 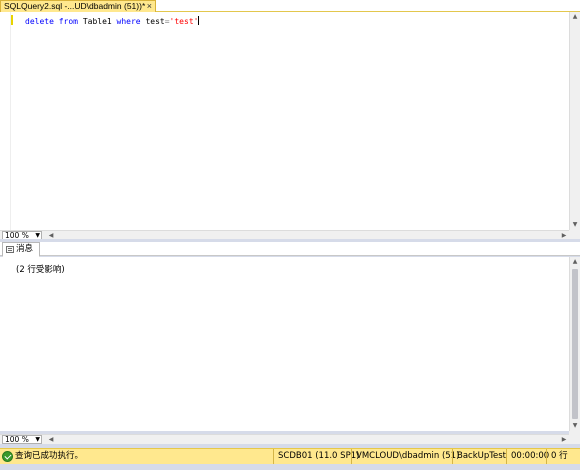 I want to click on code-token-keyword: where, so click(x=128, y=21).